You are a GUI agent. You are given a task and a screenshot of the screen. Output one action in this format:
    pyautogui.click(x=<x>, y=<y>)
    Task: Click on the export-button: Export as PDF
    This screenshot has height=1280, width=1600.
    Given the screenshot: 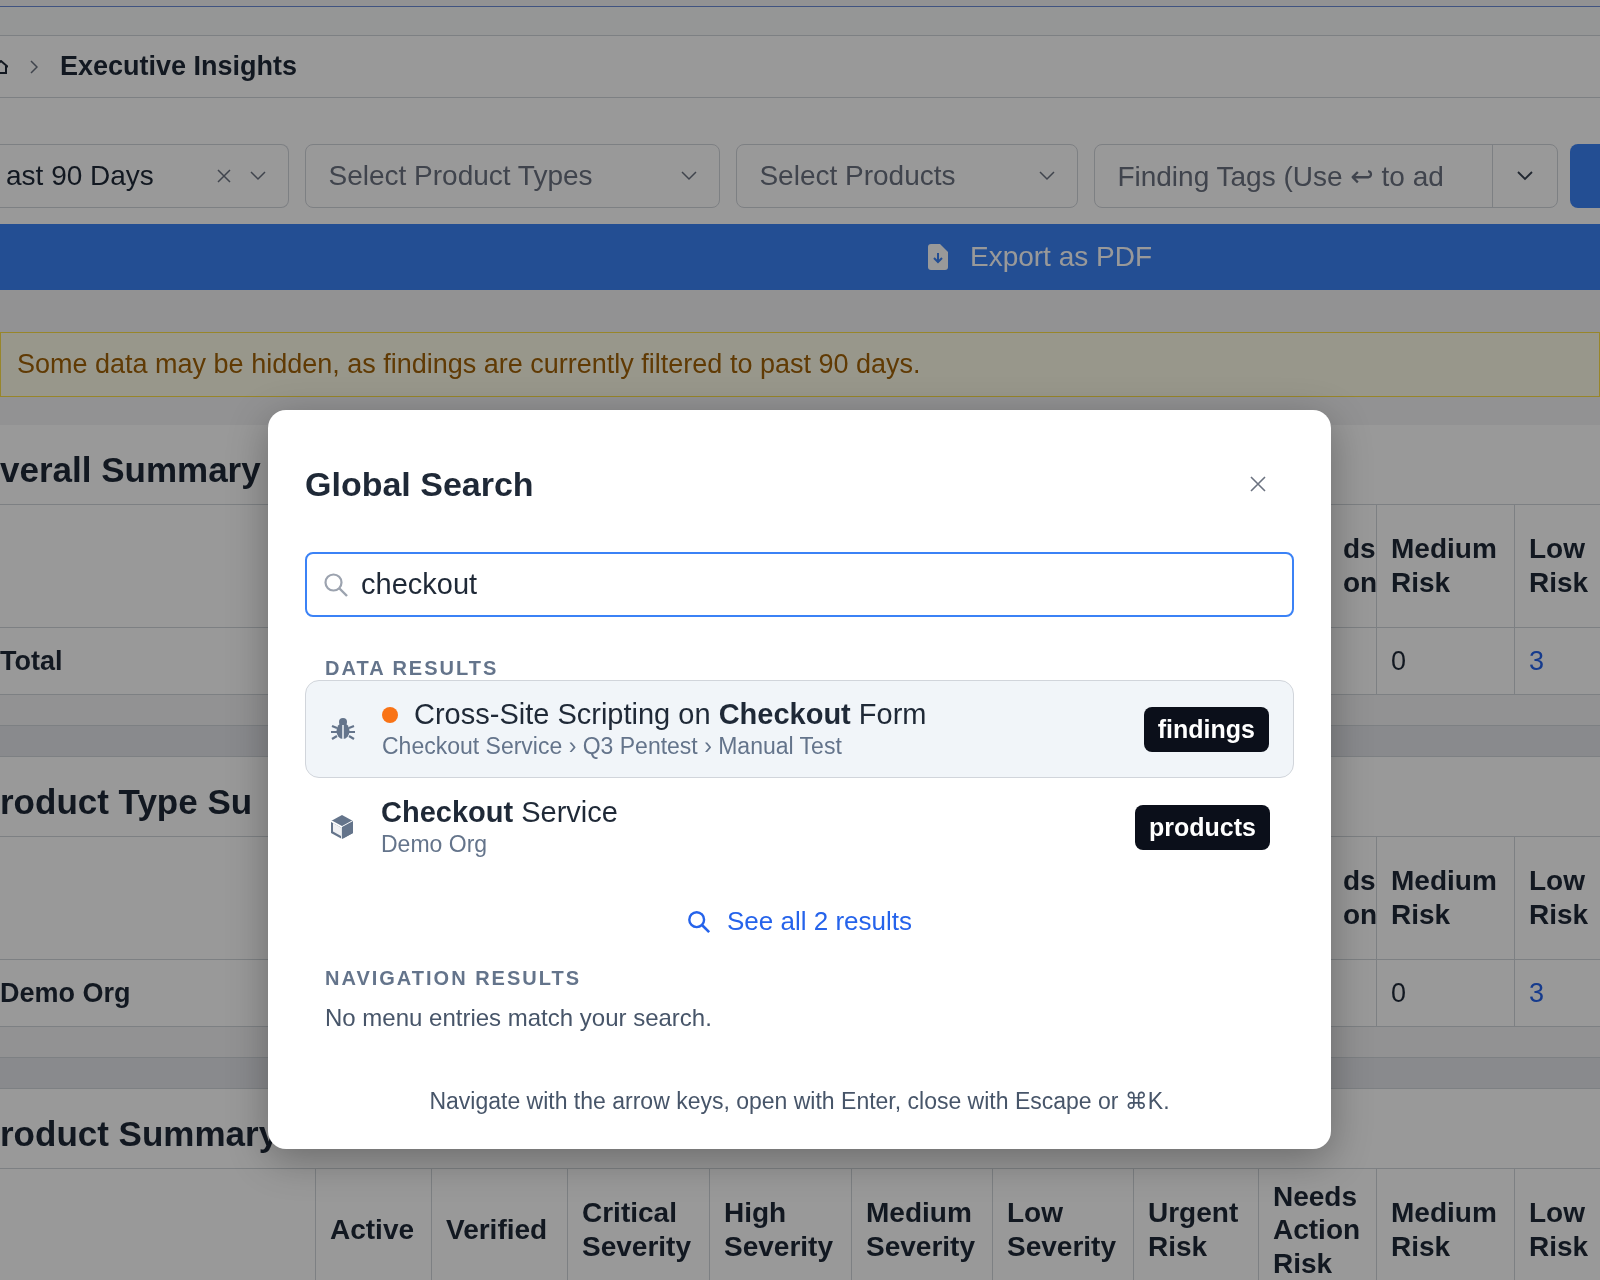 What is the action you would take?
    pyautogui.click(x=800, y=257)
    